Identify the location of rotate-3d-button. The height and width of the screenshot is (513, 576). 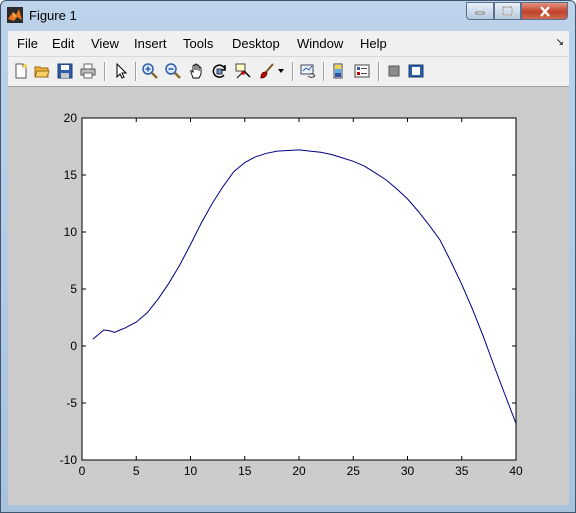
(220, 71).